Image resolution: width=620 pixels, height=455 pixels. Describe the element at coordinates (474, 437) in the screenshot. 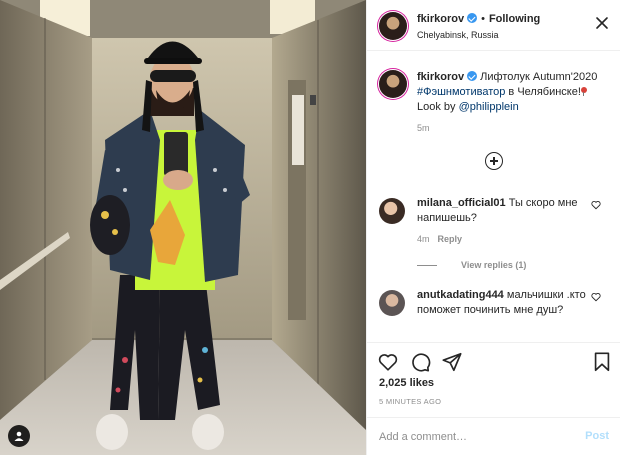

I see `add-comment-input` at that location.